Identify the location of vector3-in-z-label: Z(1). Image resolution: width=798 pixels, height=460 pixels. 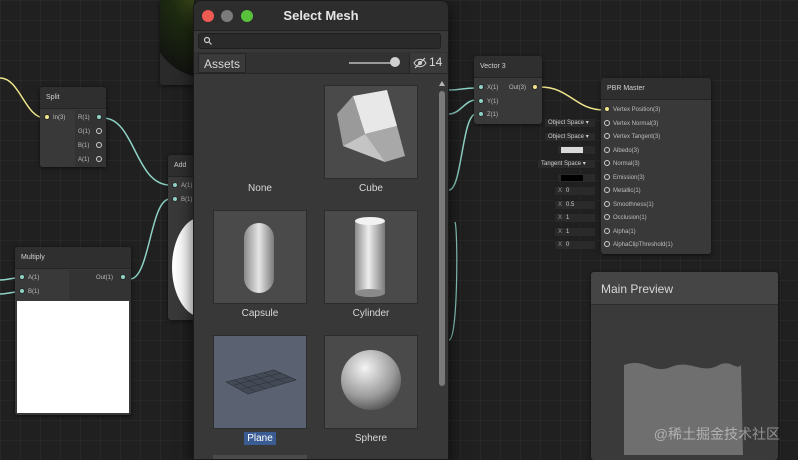
(492, 115).